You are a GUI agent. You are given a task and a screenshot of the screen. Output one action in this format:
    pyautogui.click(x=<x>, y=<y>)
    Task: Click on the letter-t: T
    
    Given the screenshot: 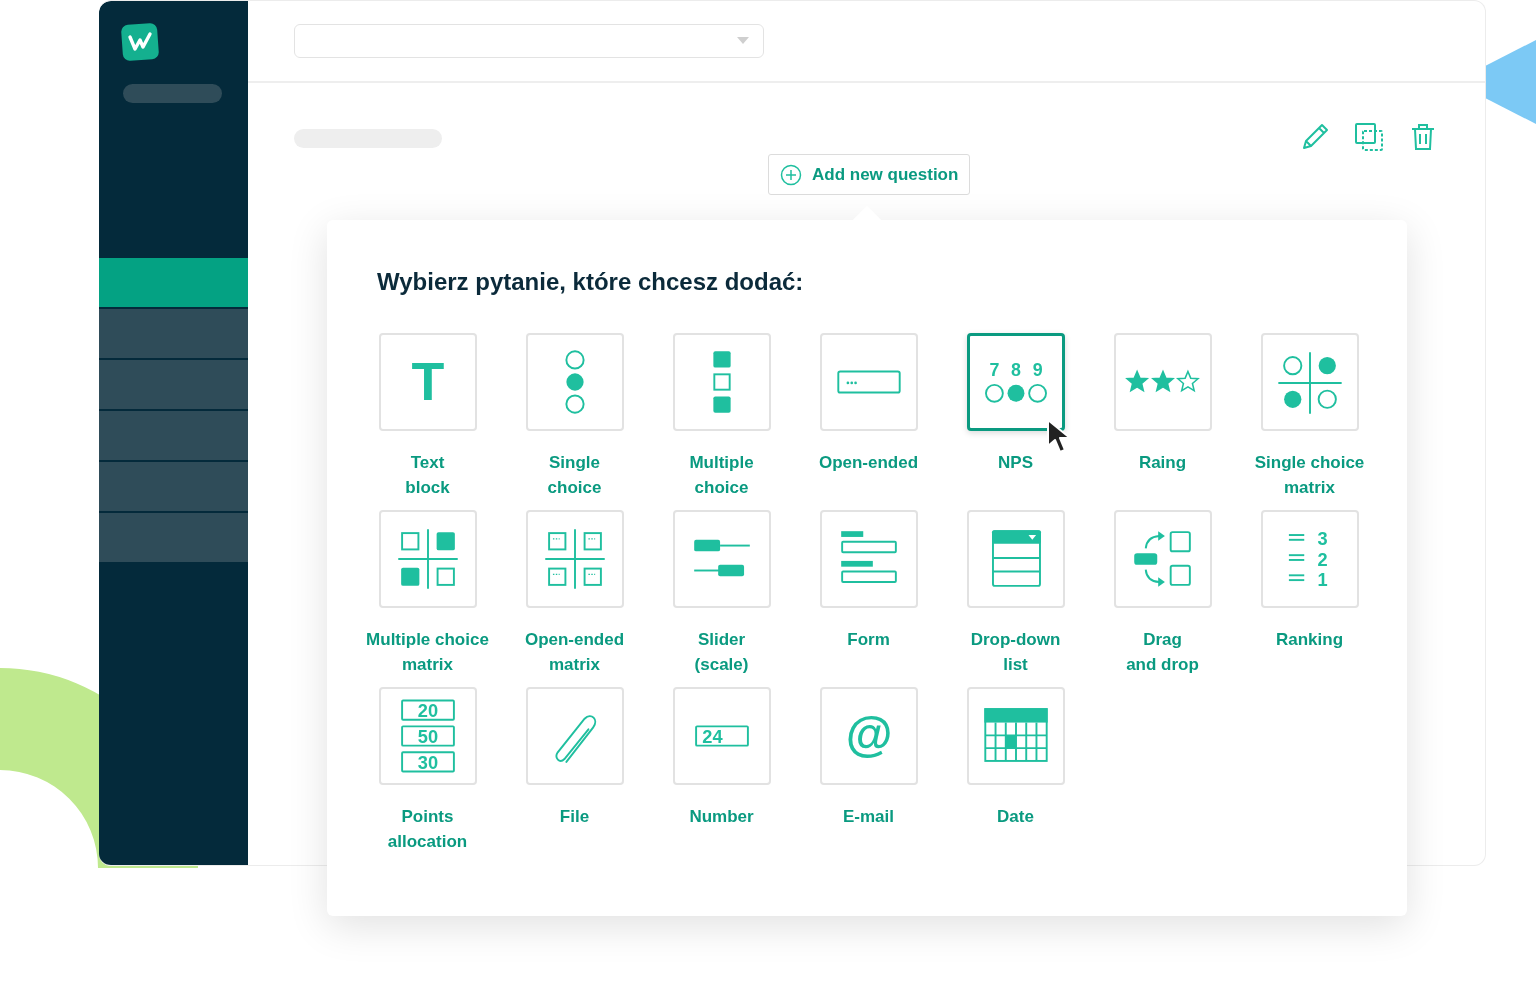 What is the action you would take?
    pyautogui.click(x=427, y=381)
    